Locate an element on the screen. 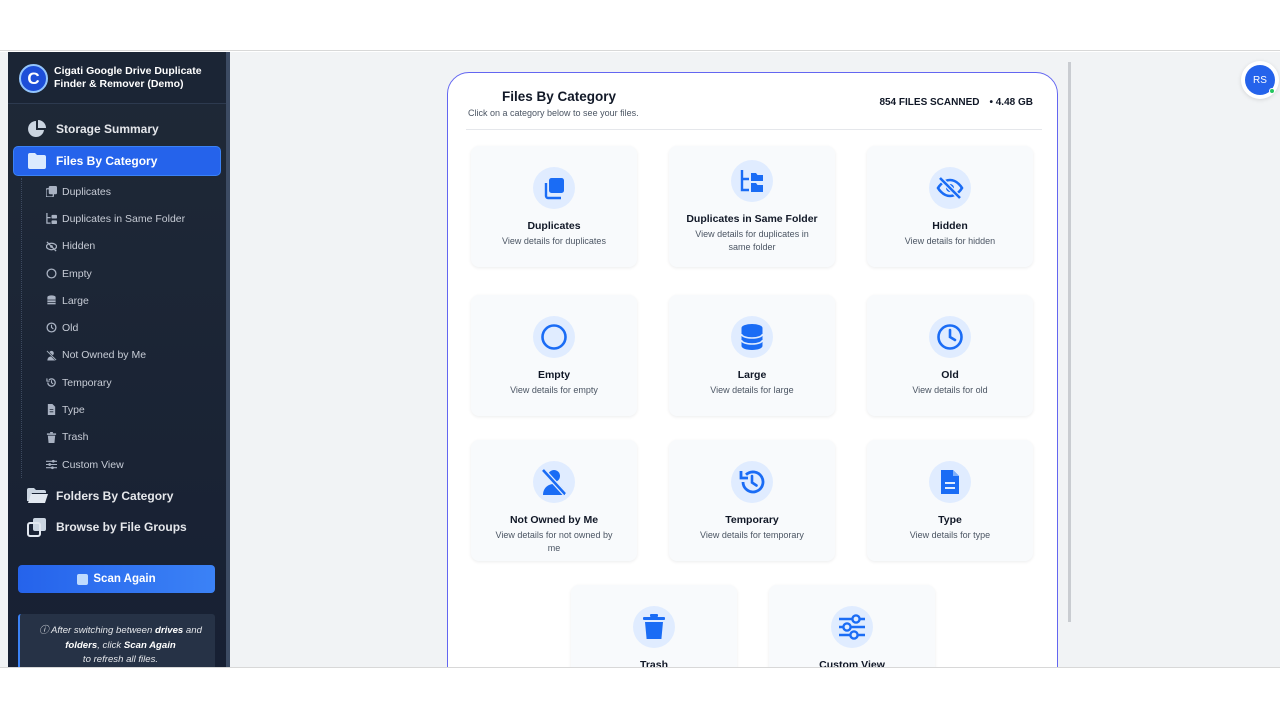 The image size is (1280, 720). info-icon: ⓘ is located at coordinates (44, 630).